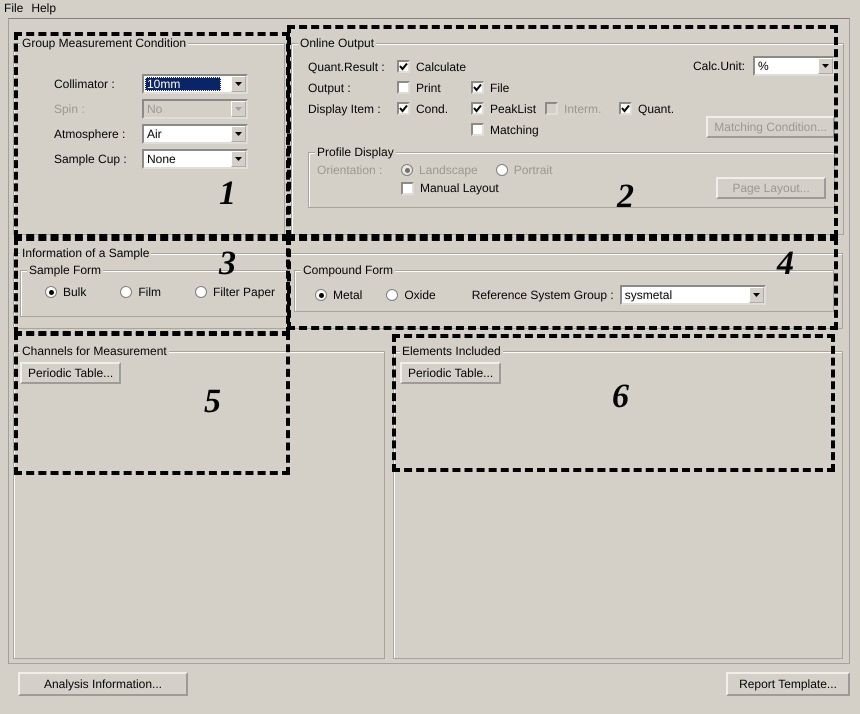 The height and width of the screenshot is (714, 860). I want to click on annotation-number: 2, so click(625, 197).